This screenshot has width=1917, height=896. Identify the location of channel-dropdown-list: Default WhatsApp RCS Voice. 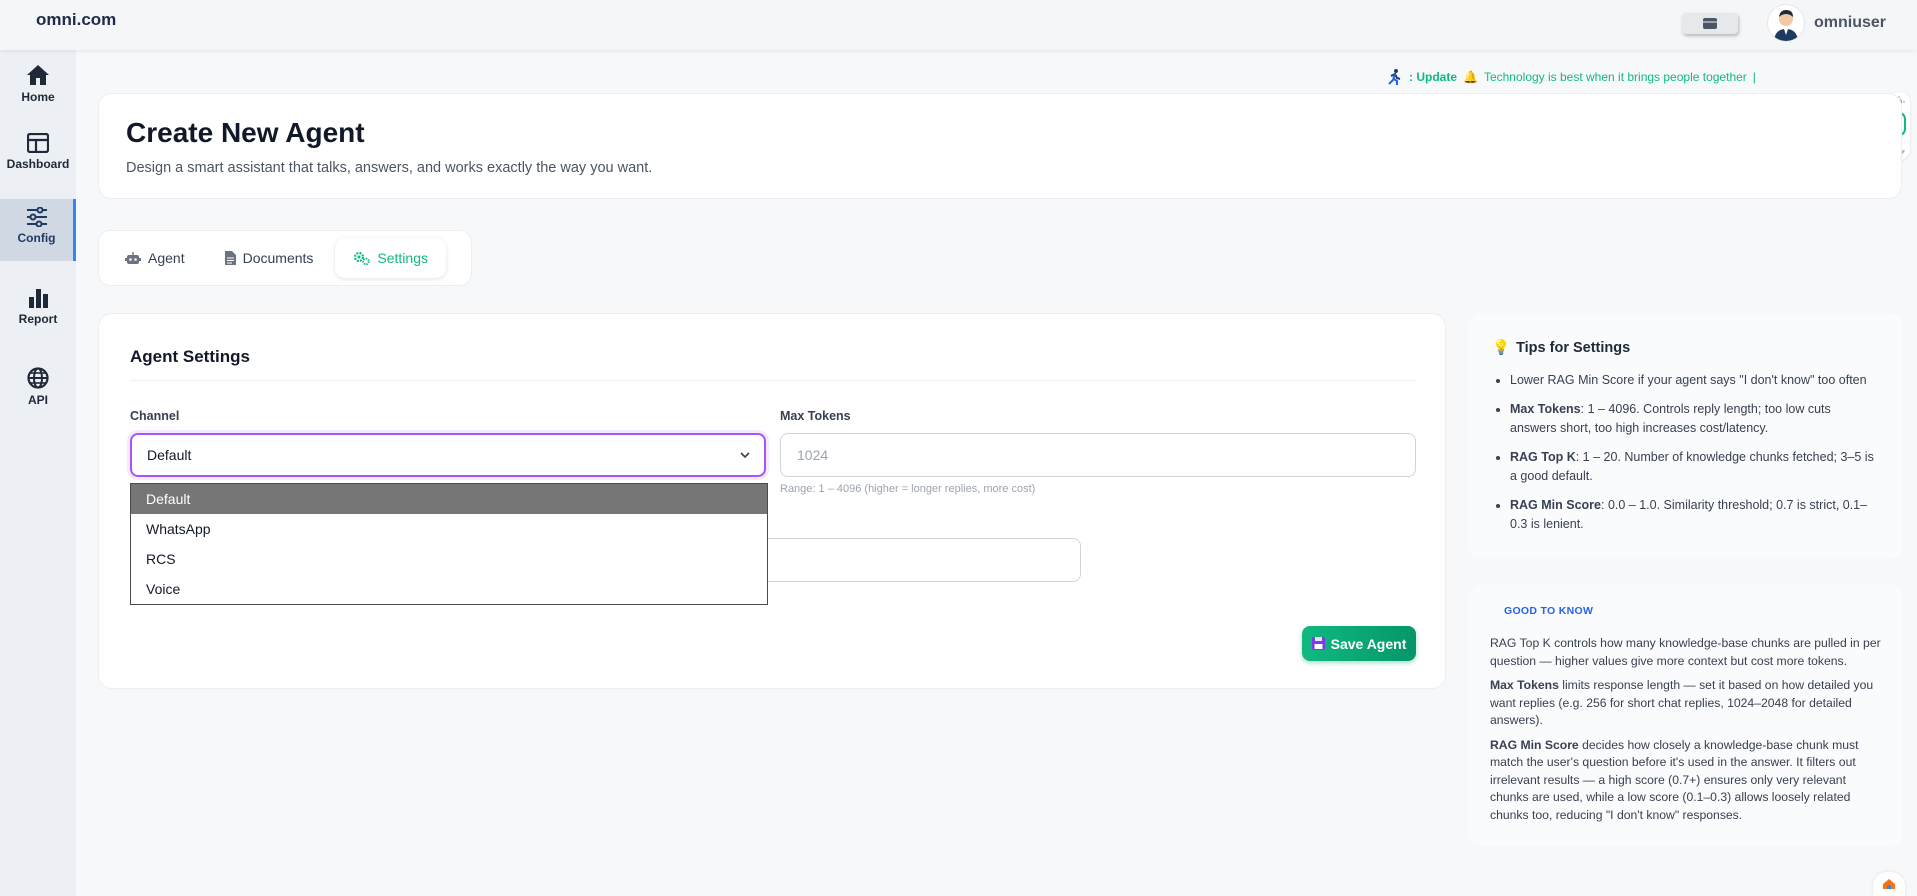
(449, 544).